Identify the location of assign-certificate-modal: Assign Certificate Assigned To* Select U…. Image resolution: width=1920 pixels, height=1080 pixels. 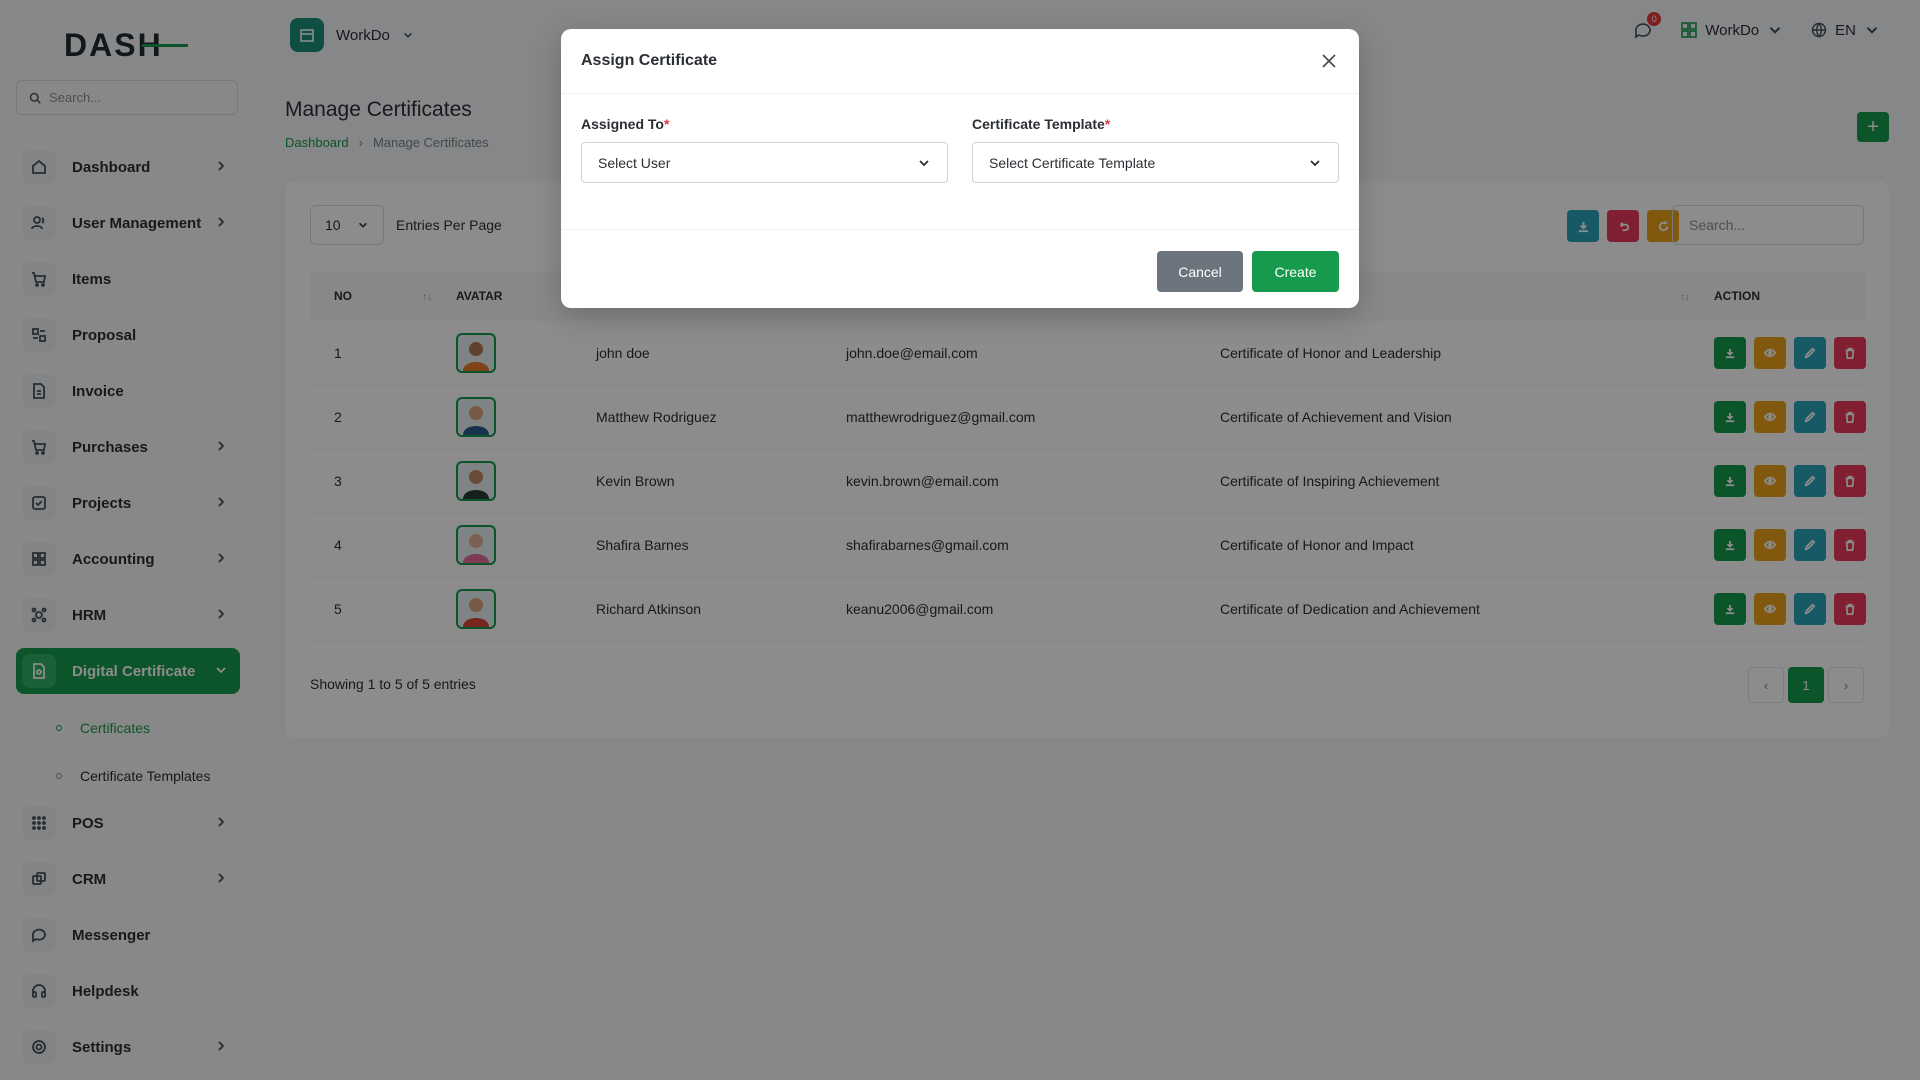
(960, 168).